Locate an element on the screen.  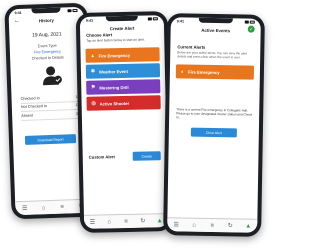
stat-label: Checked In is located at coordinates (30, 98).